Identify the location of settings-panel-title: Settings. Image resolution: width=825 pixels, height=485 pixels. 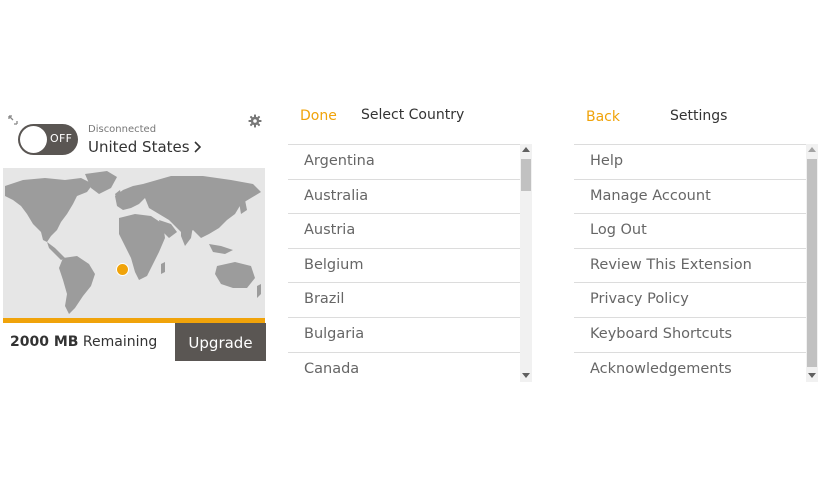
(699, 116).